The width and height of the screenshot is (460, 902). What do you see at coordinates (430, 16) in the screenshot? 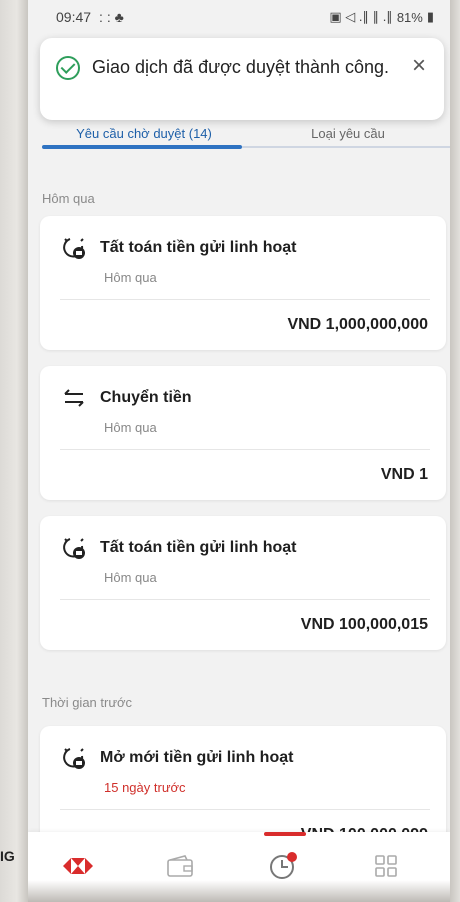
I see `battery-icon: ▮` at bounding box center [430, 16].